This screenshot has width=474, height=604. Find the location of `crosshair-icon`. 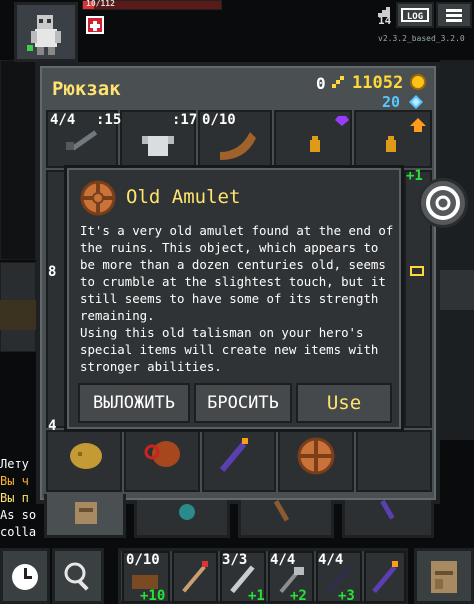

crosshair-icon is located at coordinates (443, 203).